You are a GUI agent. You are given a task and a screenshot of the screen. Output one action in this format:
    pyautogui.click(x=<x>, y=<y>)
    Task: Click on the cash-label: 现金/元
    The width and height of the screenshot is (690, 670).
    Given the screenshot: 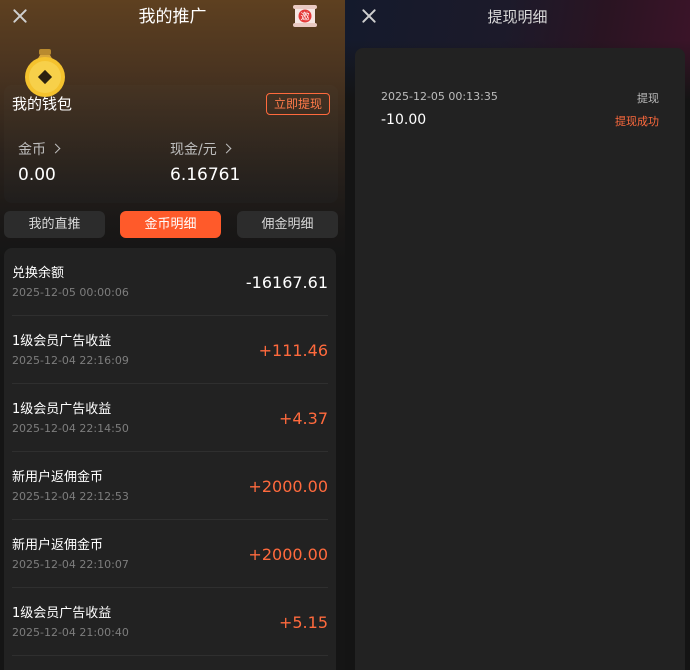 What is the action you would take?
    pyautogui.click(x=193, y=150)
    